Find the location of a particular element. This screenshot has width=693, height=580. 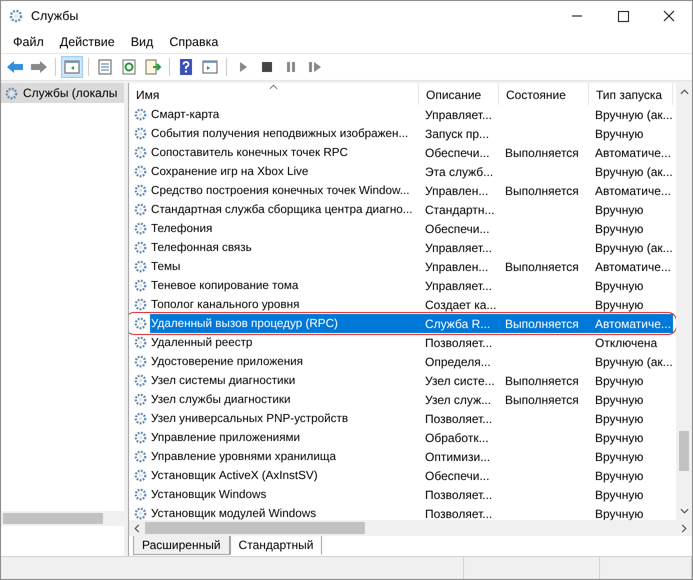

tree-item: Службы (локалы is located at coordinates (62, 93).